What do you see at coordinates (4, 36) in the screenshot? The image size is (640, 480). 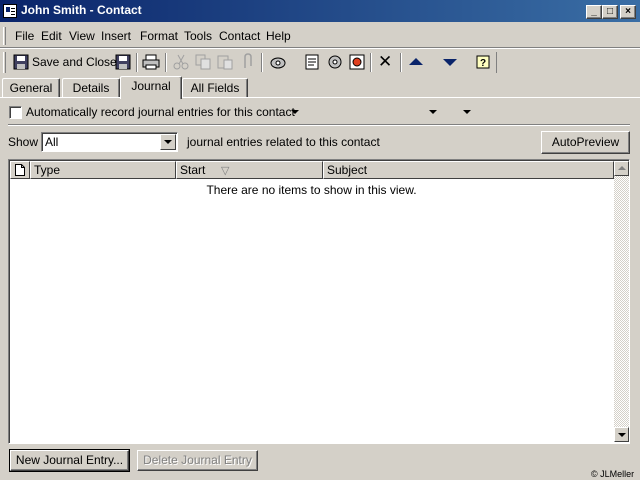 I see `menu-grip` at bounding box center [4, 36].